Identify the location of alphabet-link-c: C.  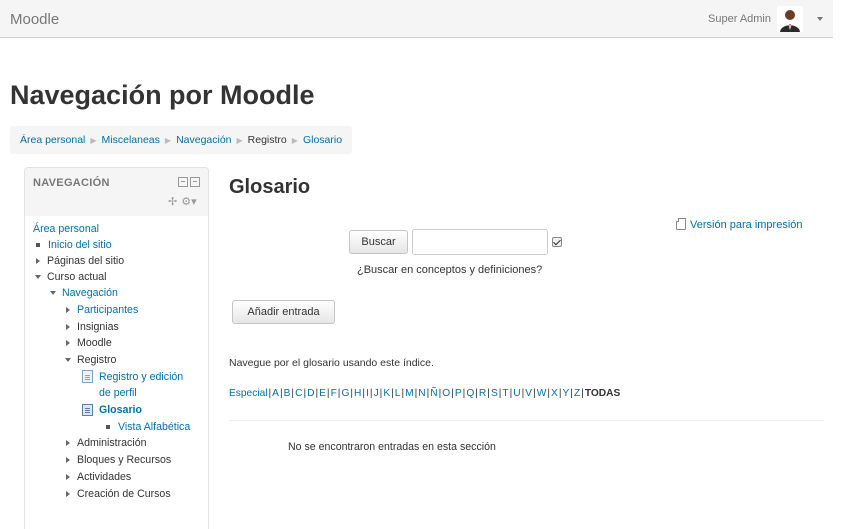
(298, 393).